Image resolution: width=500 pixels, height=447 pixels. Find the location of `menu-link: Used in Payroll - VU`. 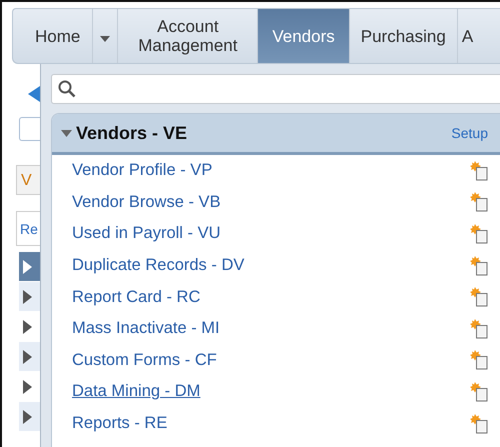

menu-link: Used in Payroll - VU is located at coordinates (146, 234).